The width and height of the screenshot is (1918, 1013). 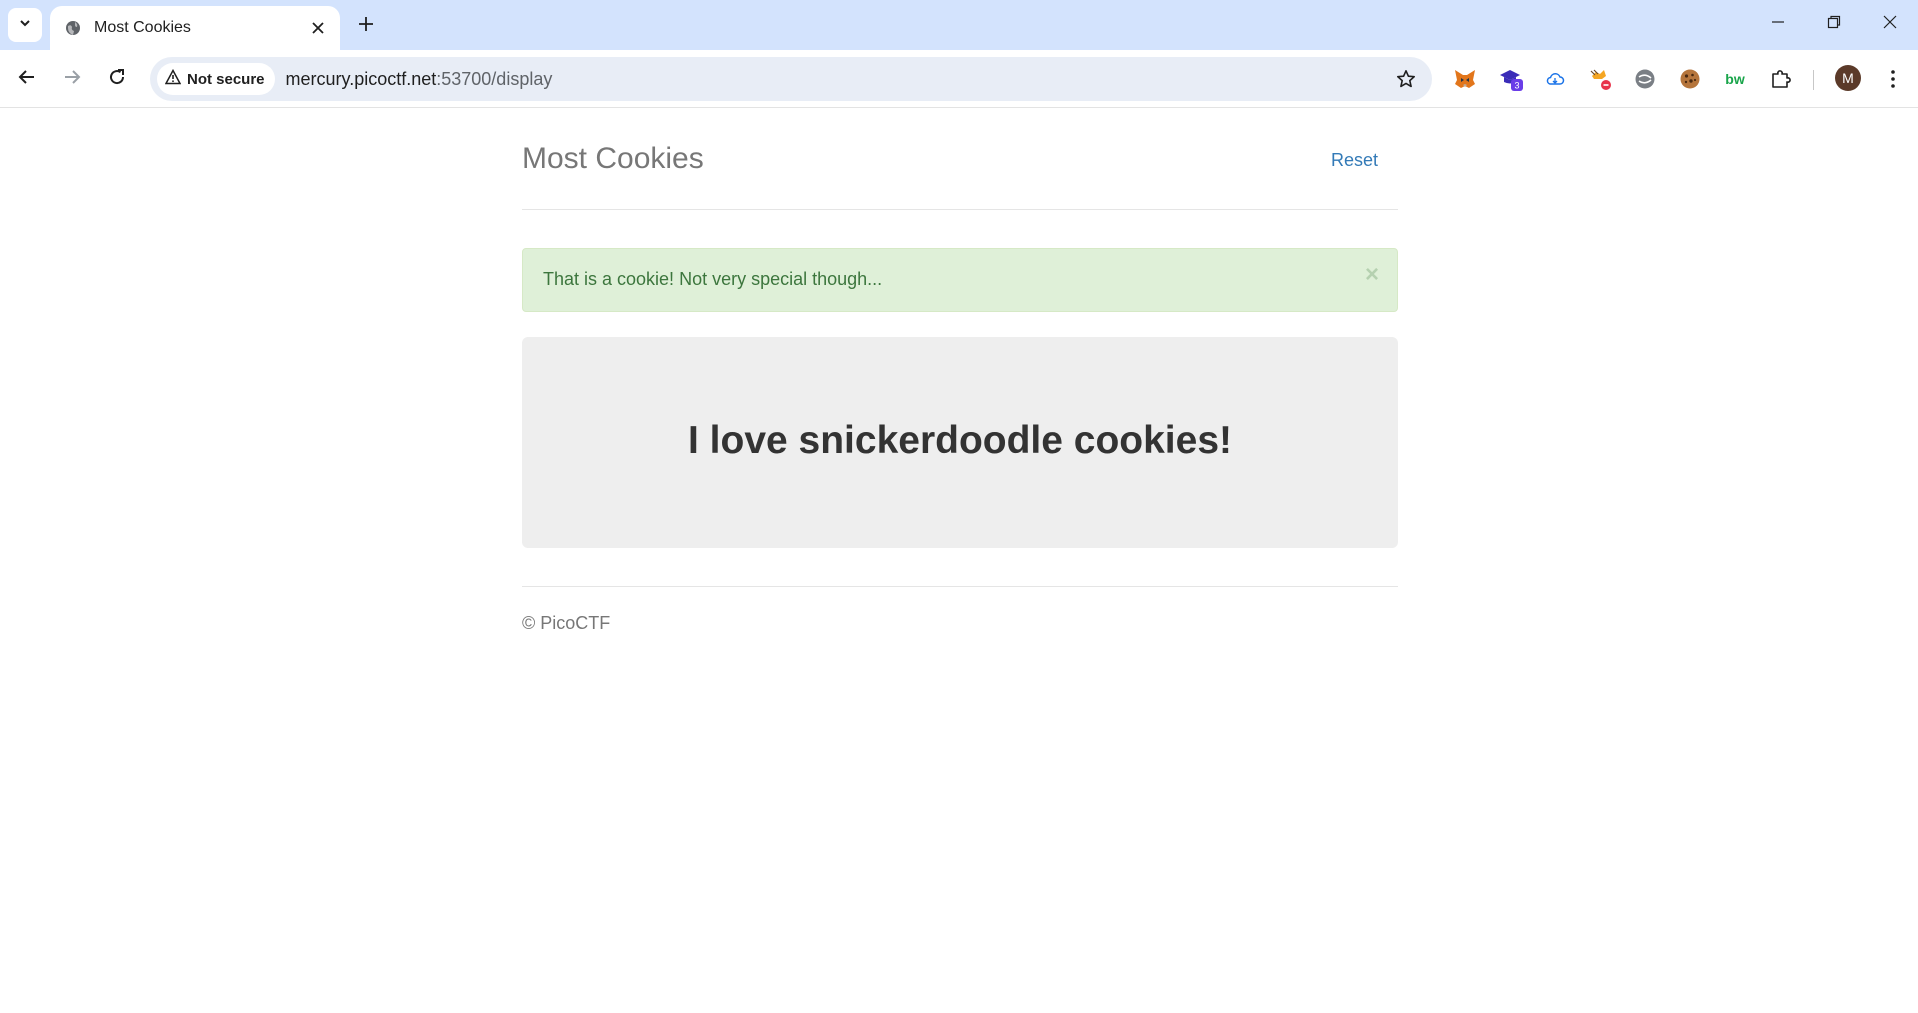 What do you see at coordinates (960, 616) in the screenshot?
I see `site-footer: © PicoCTF` at bounding box center [960, 616].